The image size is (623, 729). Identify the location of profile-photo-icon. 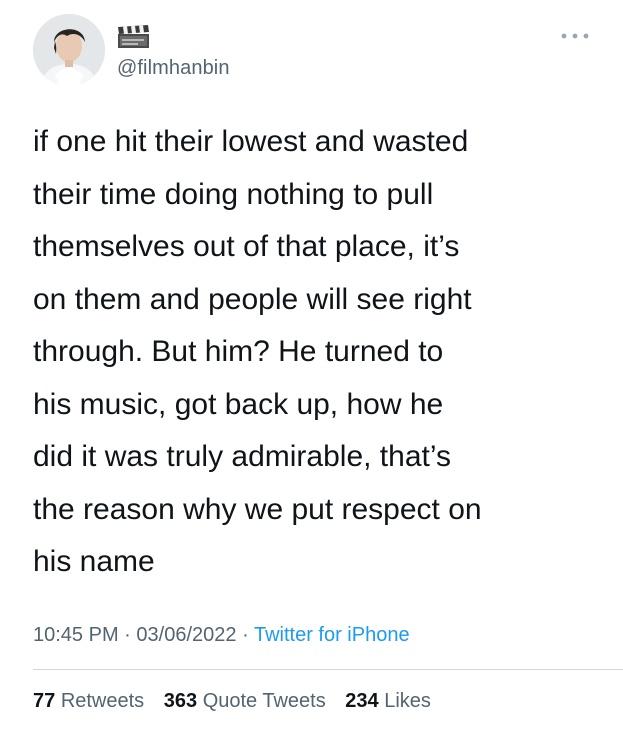
(69, 50).